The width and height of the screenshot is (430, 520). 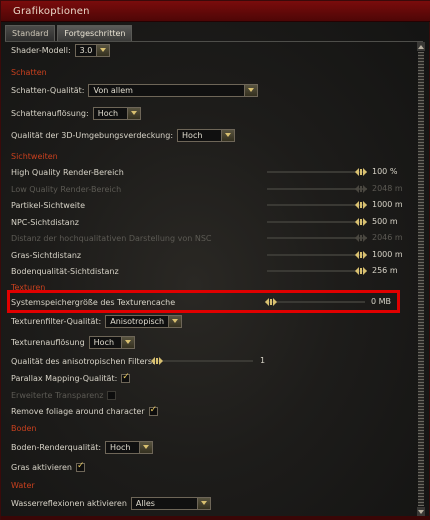 I want to click on npc-distance-label: NPC-Sichtdistanz, so click(x=45, y=222).